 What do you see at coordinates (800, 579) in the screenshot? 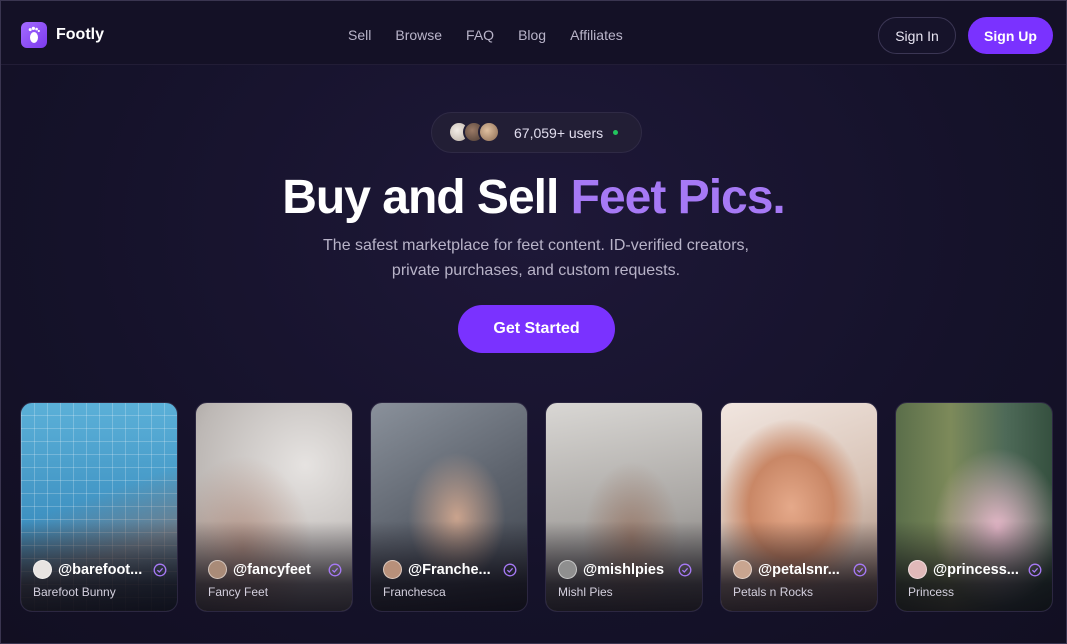
I see `card-meta: @petalsnr... Petals n Rocks` at bounding box center [800, 579].